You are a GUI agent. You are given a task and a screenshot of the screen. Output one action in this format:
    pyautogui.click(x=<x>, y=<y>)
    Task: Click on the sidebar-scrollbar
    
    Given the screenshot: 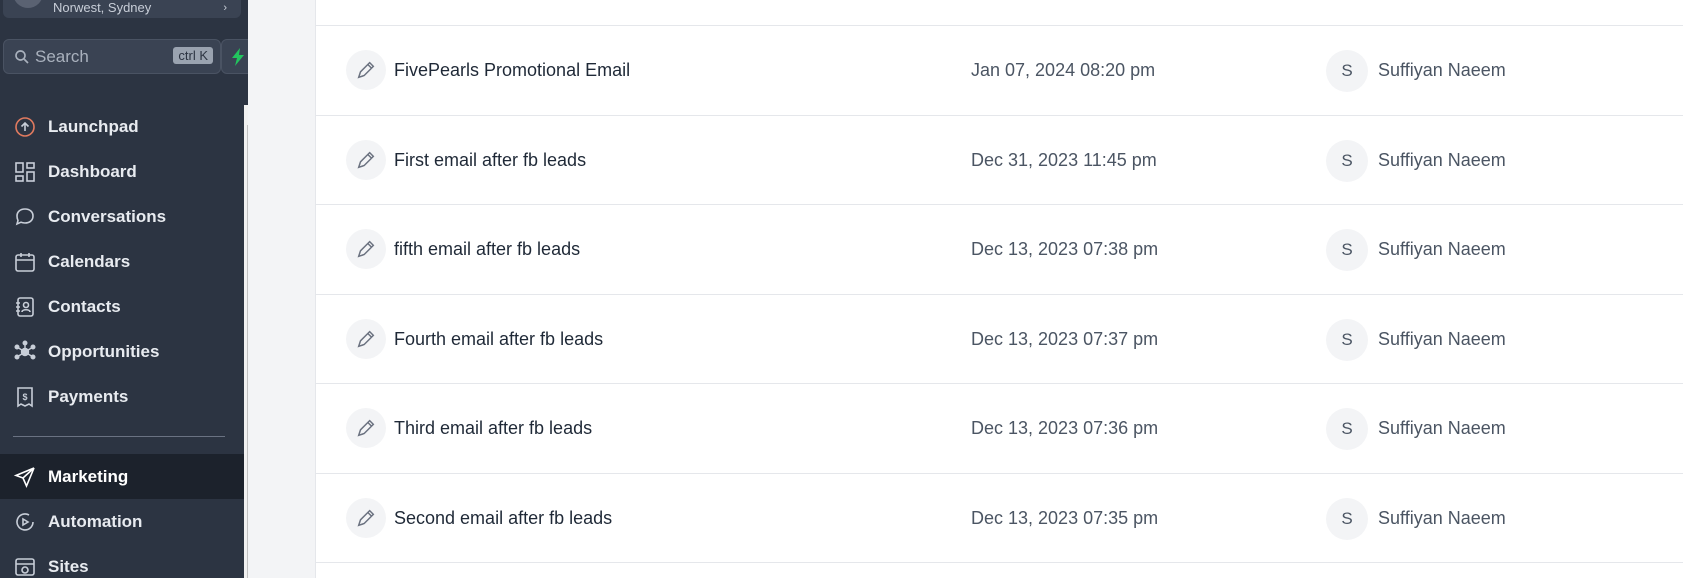 What is the action you would take?
    pyautogui.click(x=246, y=341)
    